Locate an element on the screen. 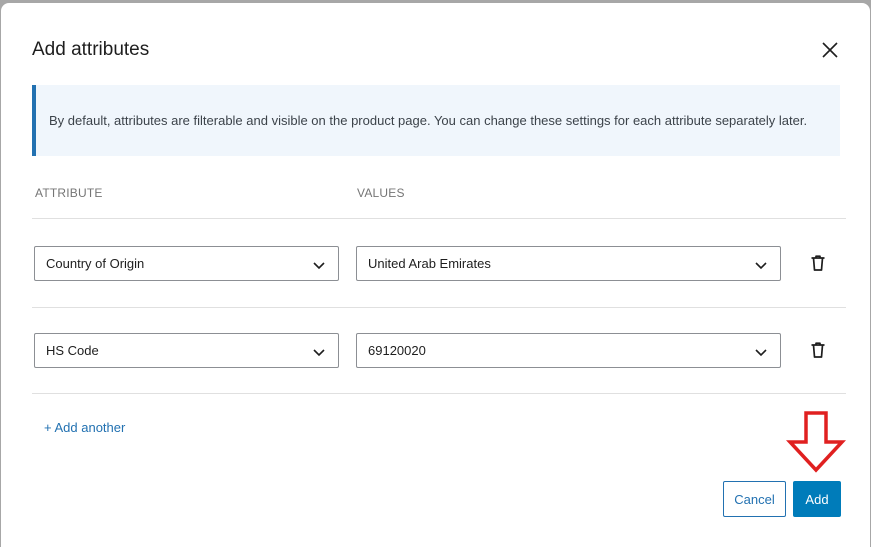  attribute-select-value: HS Code is located at coordinates (72, 350).